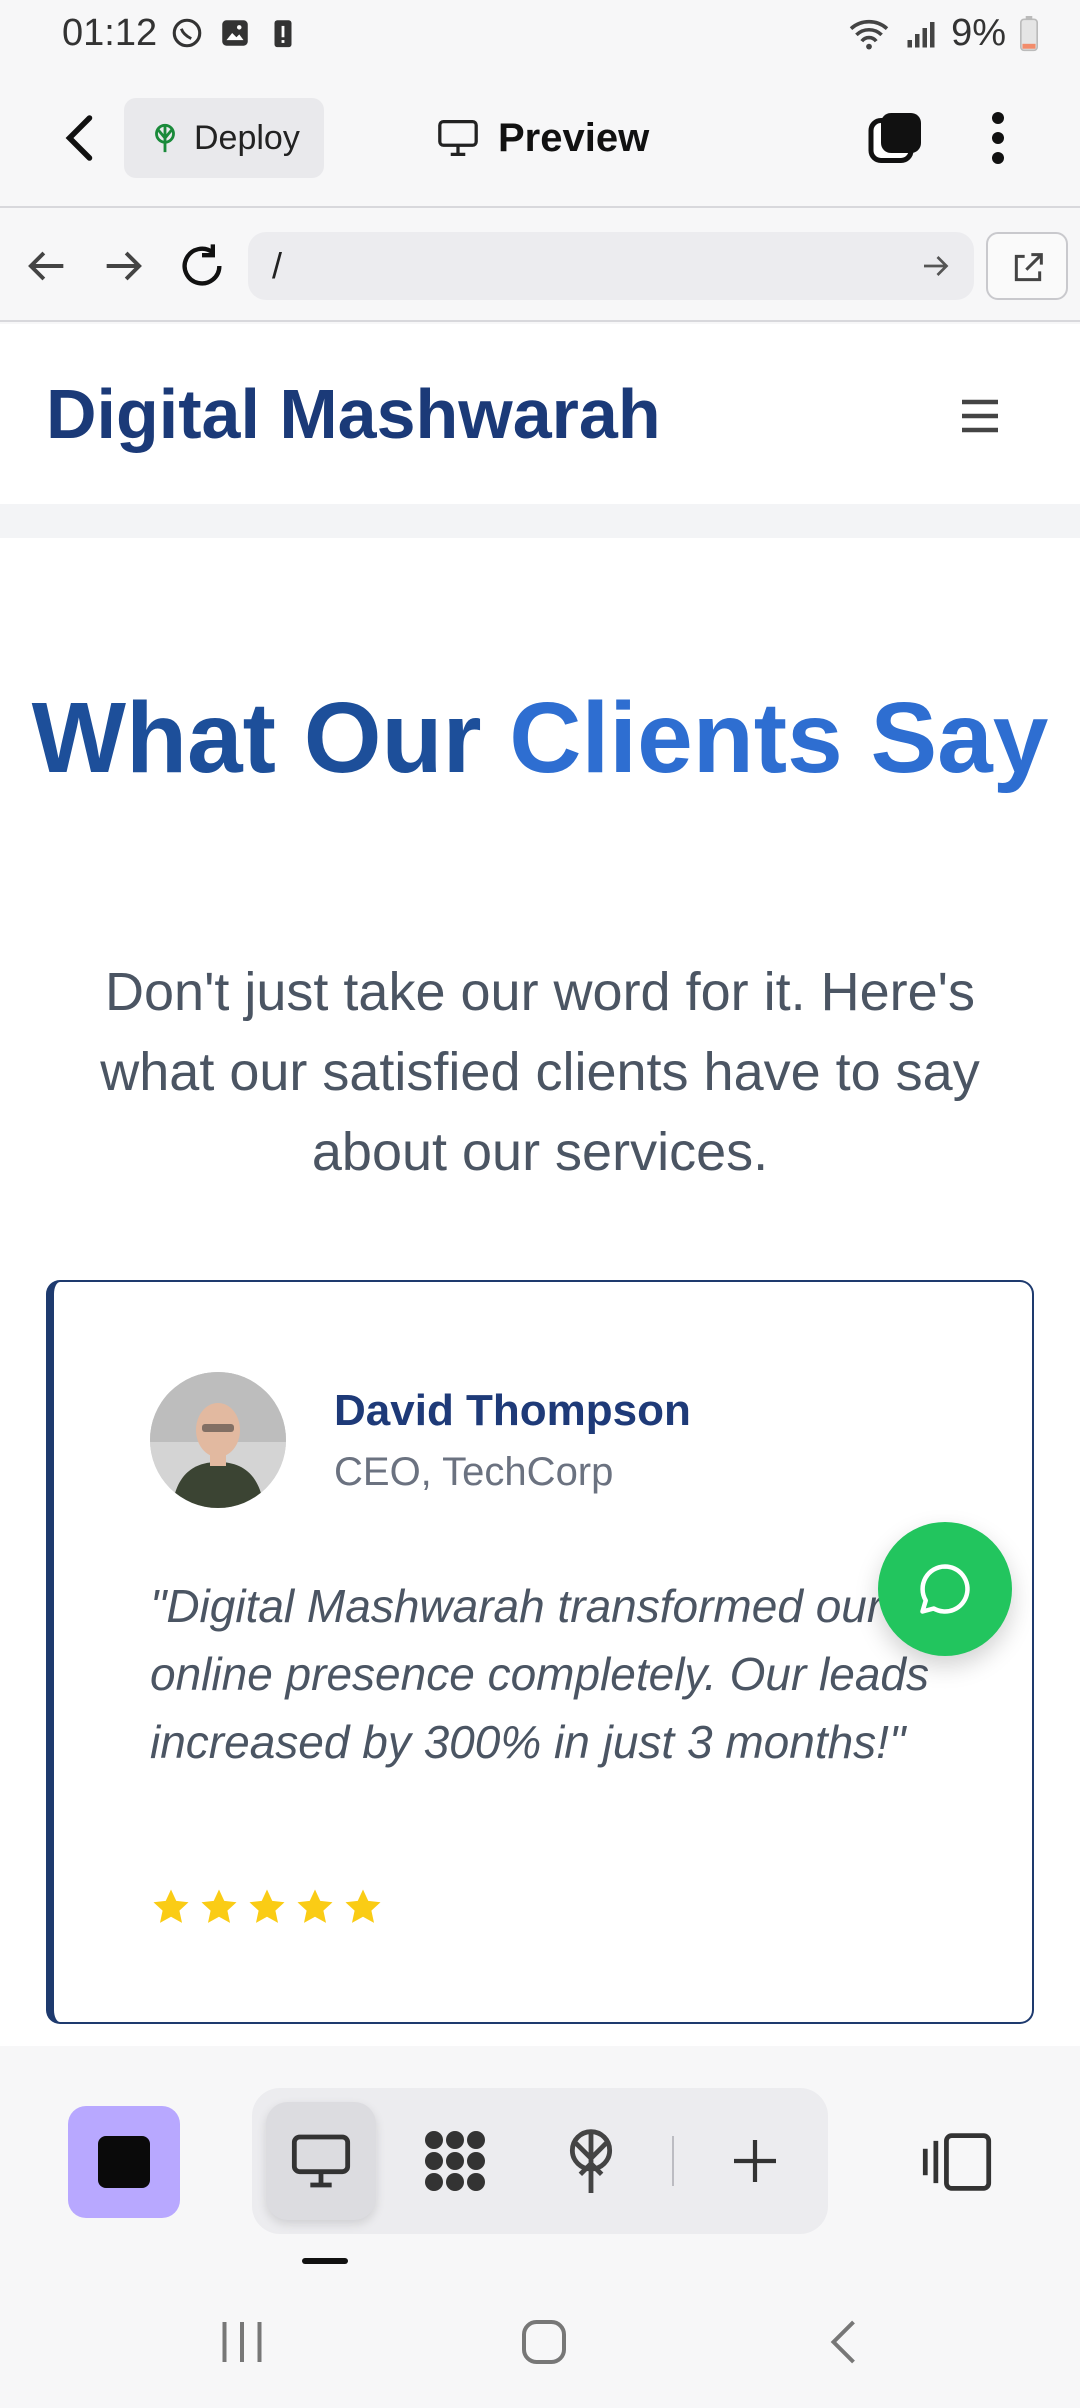  Describe the element at coordinates (846, 2342) in the screenshot. I see `system-back-icon` at that location.